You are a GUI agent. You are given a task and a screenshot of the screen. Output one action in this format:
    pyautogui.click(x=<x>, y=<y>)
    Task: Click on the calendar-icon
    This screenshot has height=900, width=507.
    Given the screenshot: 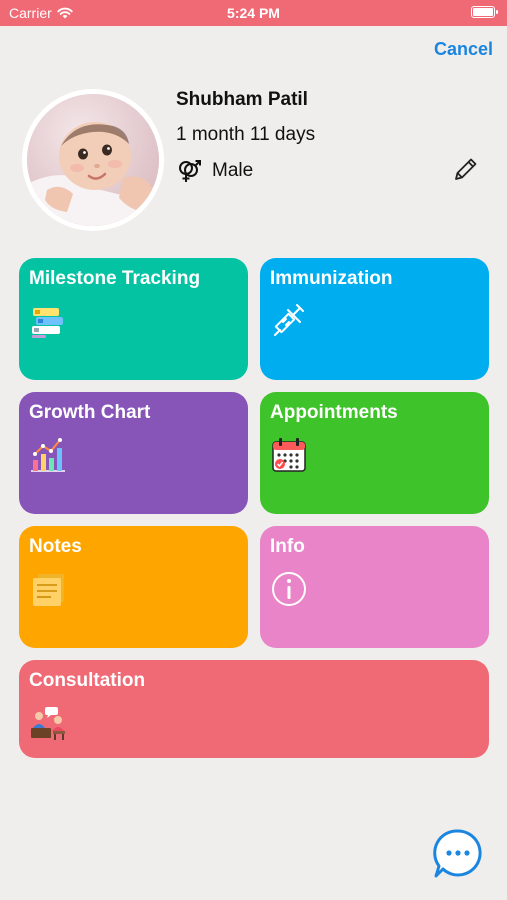 What is the action you would take?
    pyautogui.click(x=289, y=455)
    